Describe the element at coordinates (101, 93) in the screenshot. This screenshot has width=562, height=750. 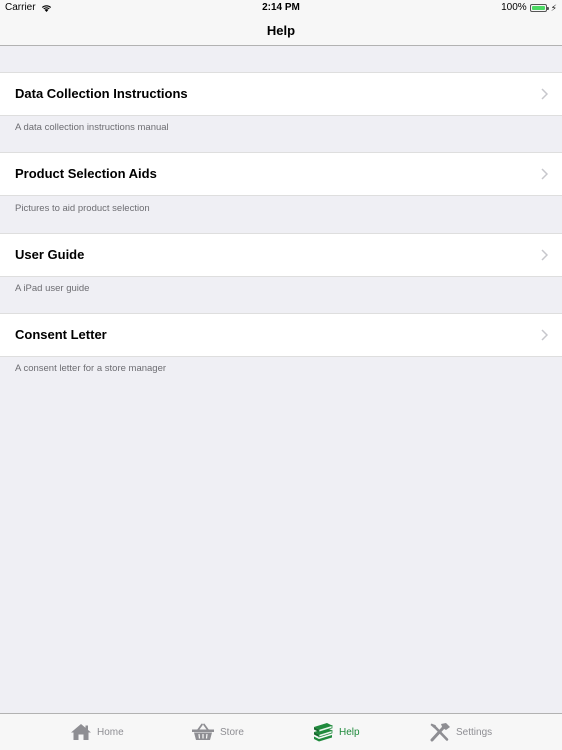
I see `list-item-label: Data Collection Instructions` at that location.